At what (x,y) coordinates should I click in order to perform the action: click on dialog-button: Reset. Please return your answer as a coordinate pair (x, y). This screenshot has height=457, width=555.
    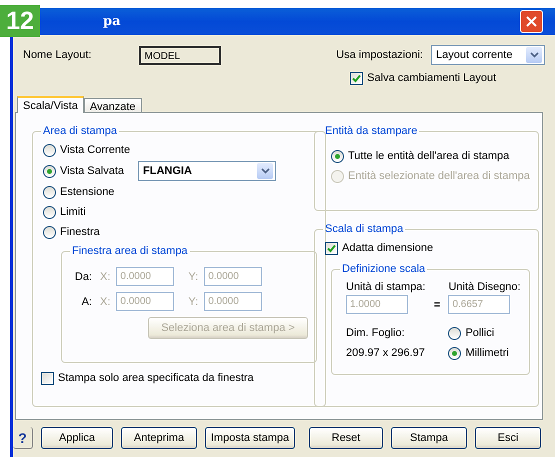
    Looking at the image, I should click on (346, 438).